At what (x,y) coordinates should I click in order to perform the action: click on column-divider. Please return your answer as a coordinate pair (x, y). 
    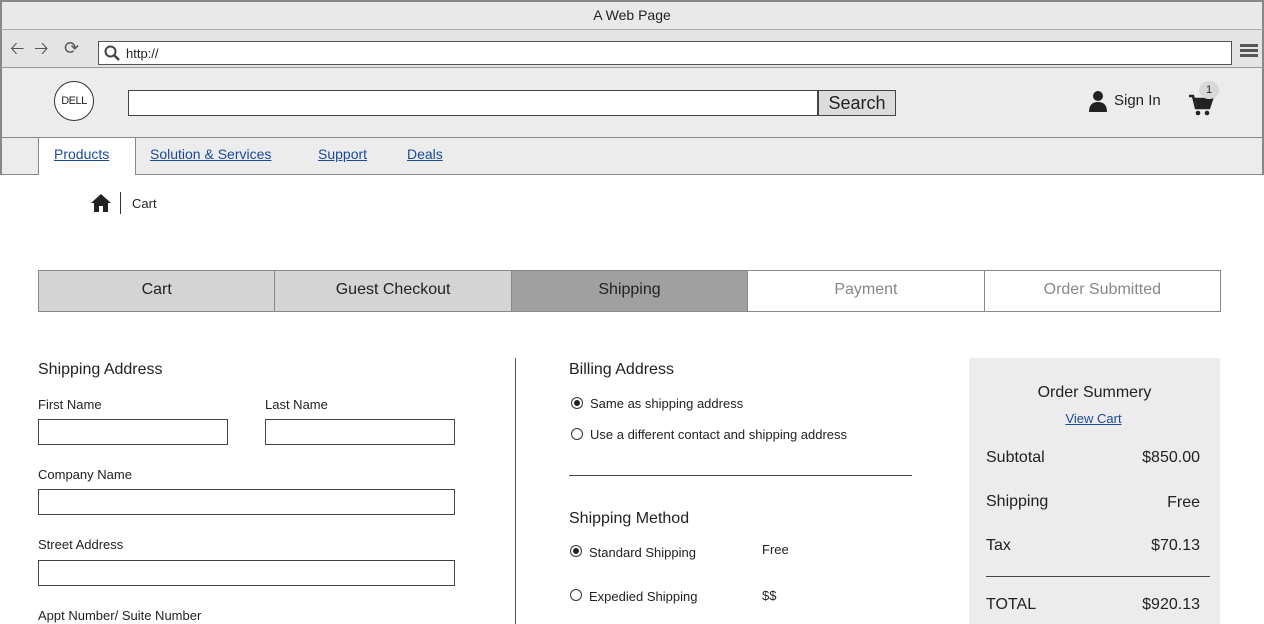
    Looking at the image, I should click on (515, 491).